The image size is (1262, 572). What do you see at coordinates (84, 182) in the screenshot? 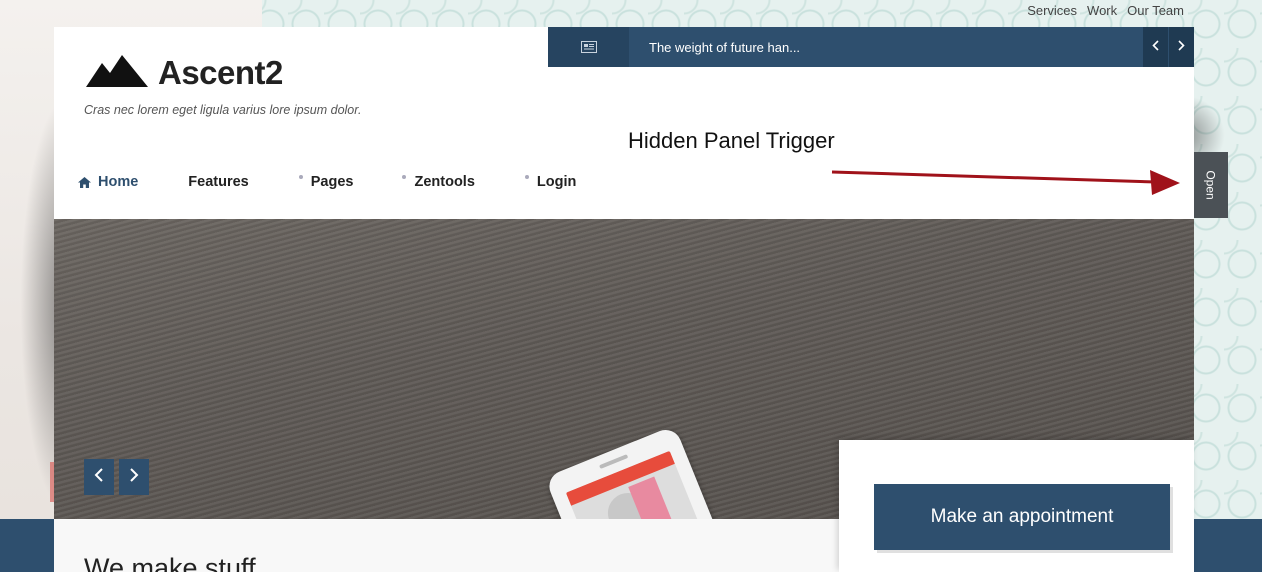
I see `home-icon` at bounding box center [84, 182].